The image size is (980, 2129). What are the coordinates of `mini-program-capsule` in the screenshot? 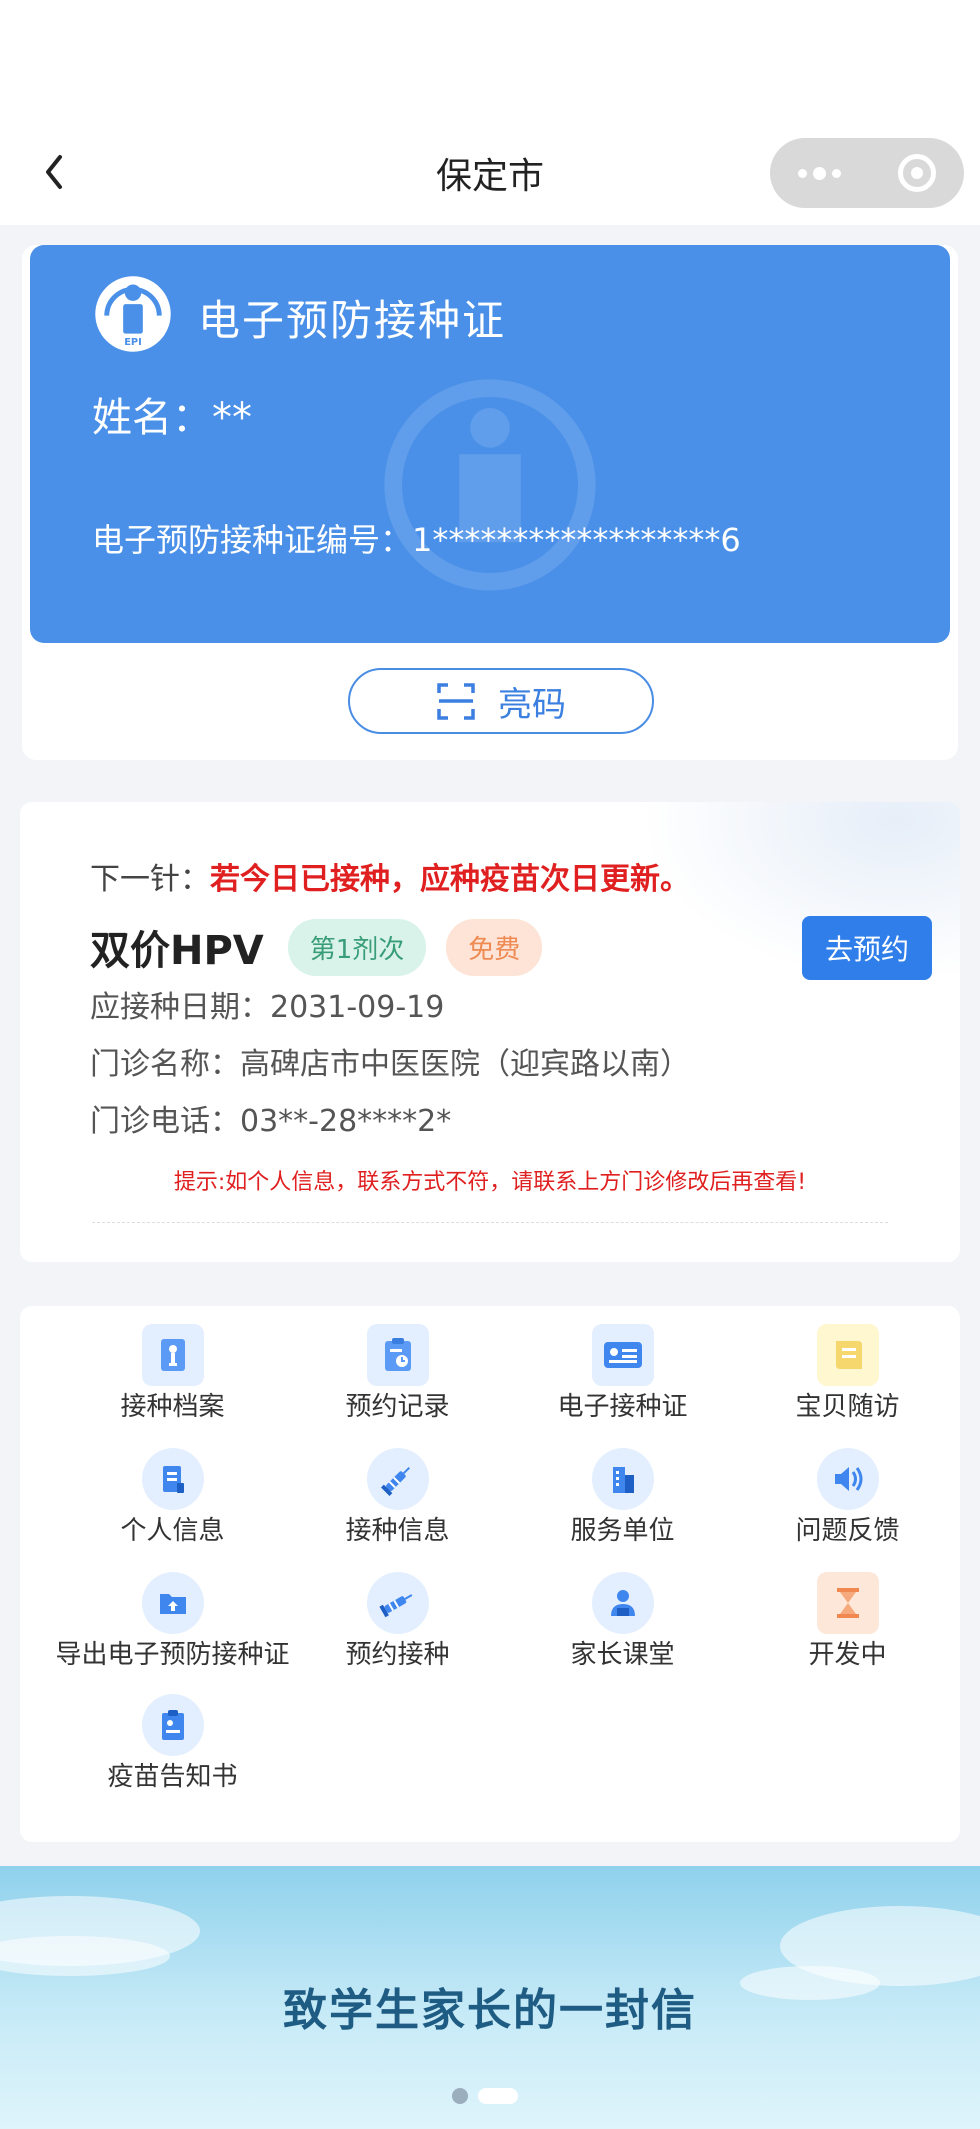 It's located at (867, 173).